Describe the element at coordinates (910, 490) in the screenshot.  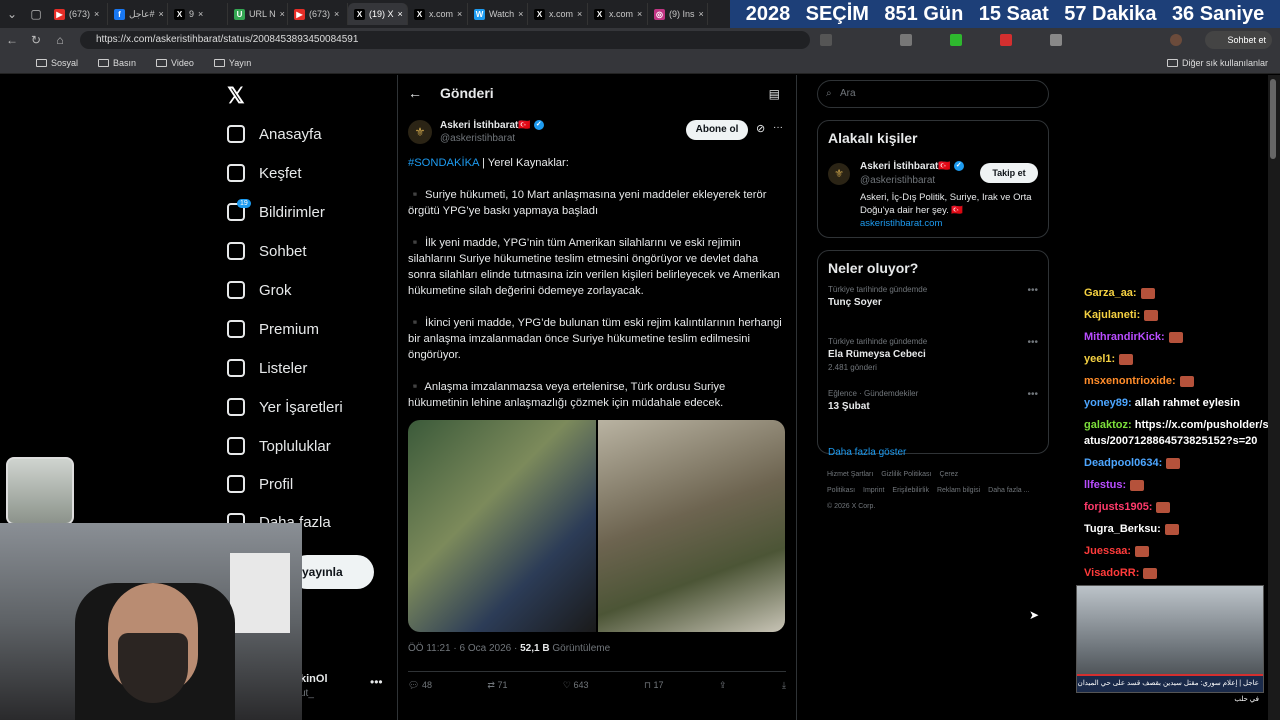
I see `footer-link: Erişilebilirlik` at that location.